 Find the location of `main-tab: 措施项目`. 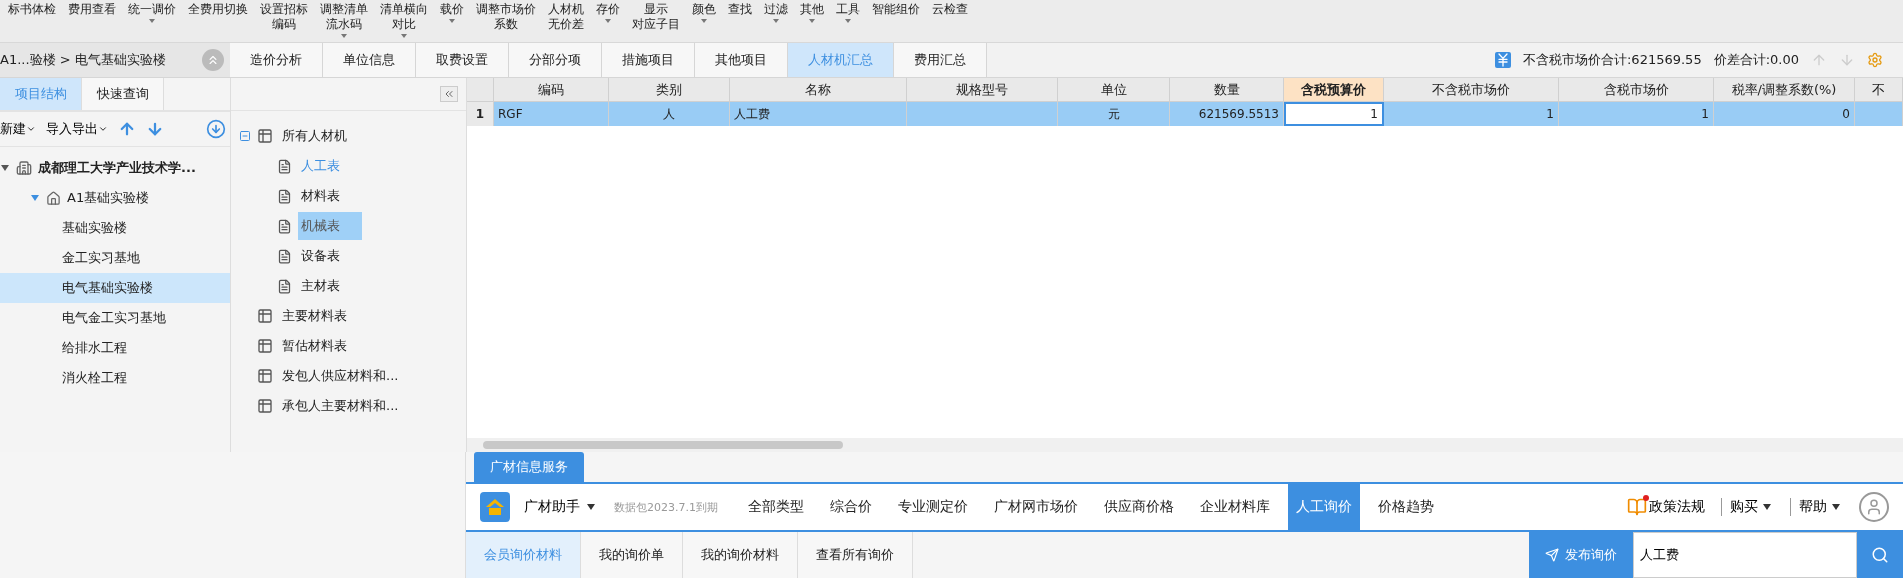

main-tab: 措施项目 is located at coordinates (648, 60).